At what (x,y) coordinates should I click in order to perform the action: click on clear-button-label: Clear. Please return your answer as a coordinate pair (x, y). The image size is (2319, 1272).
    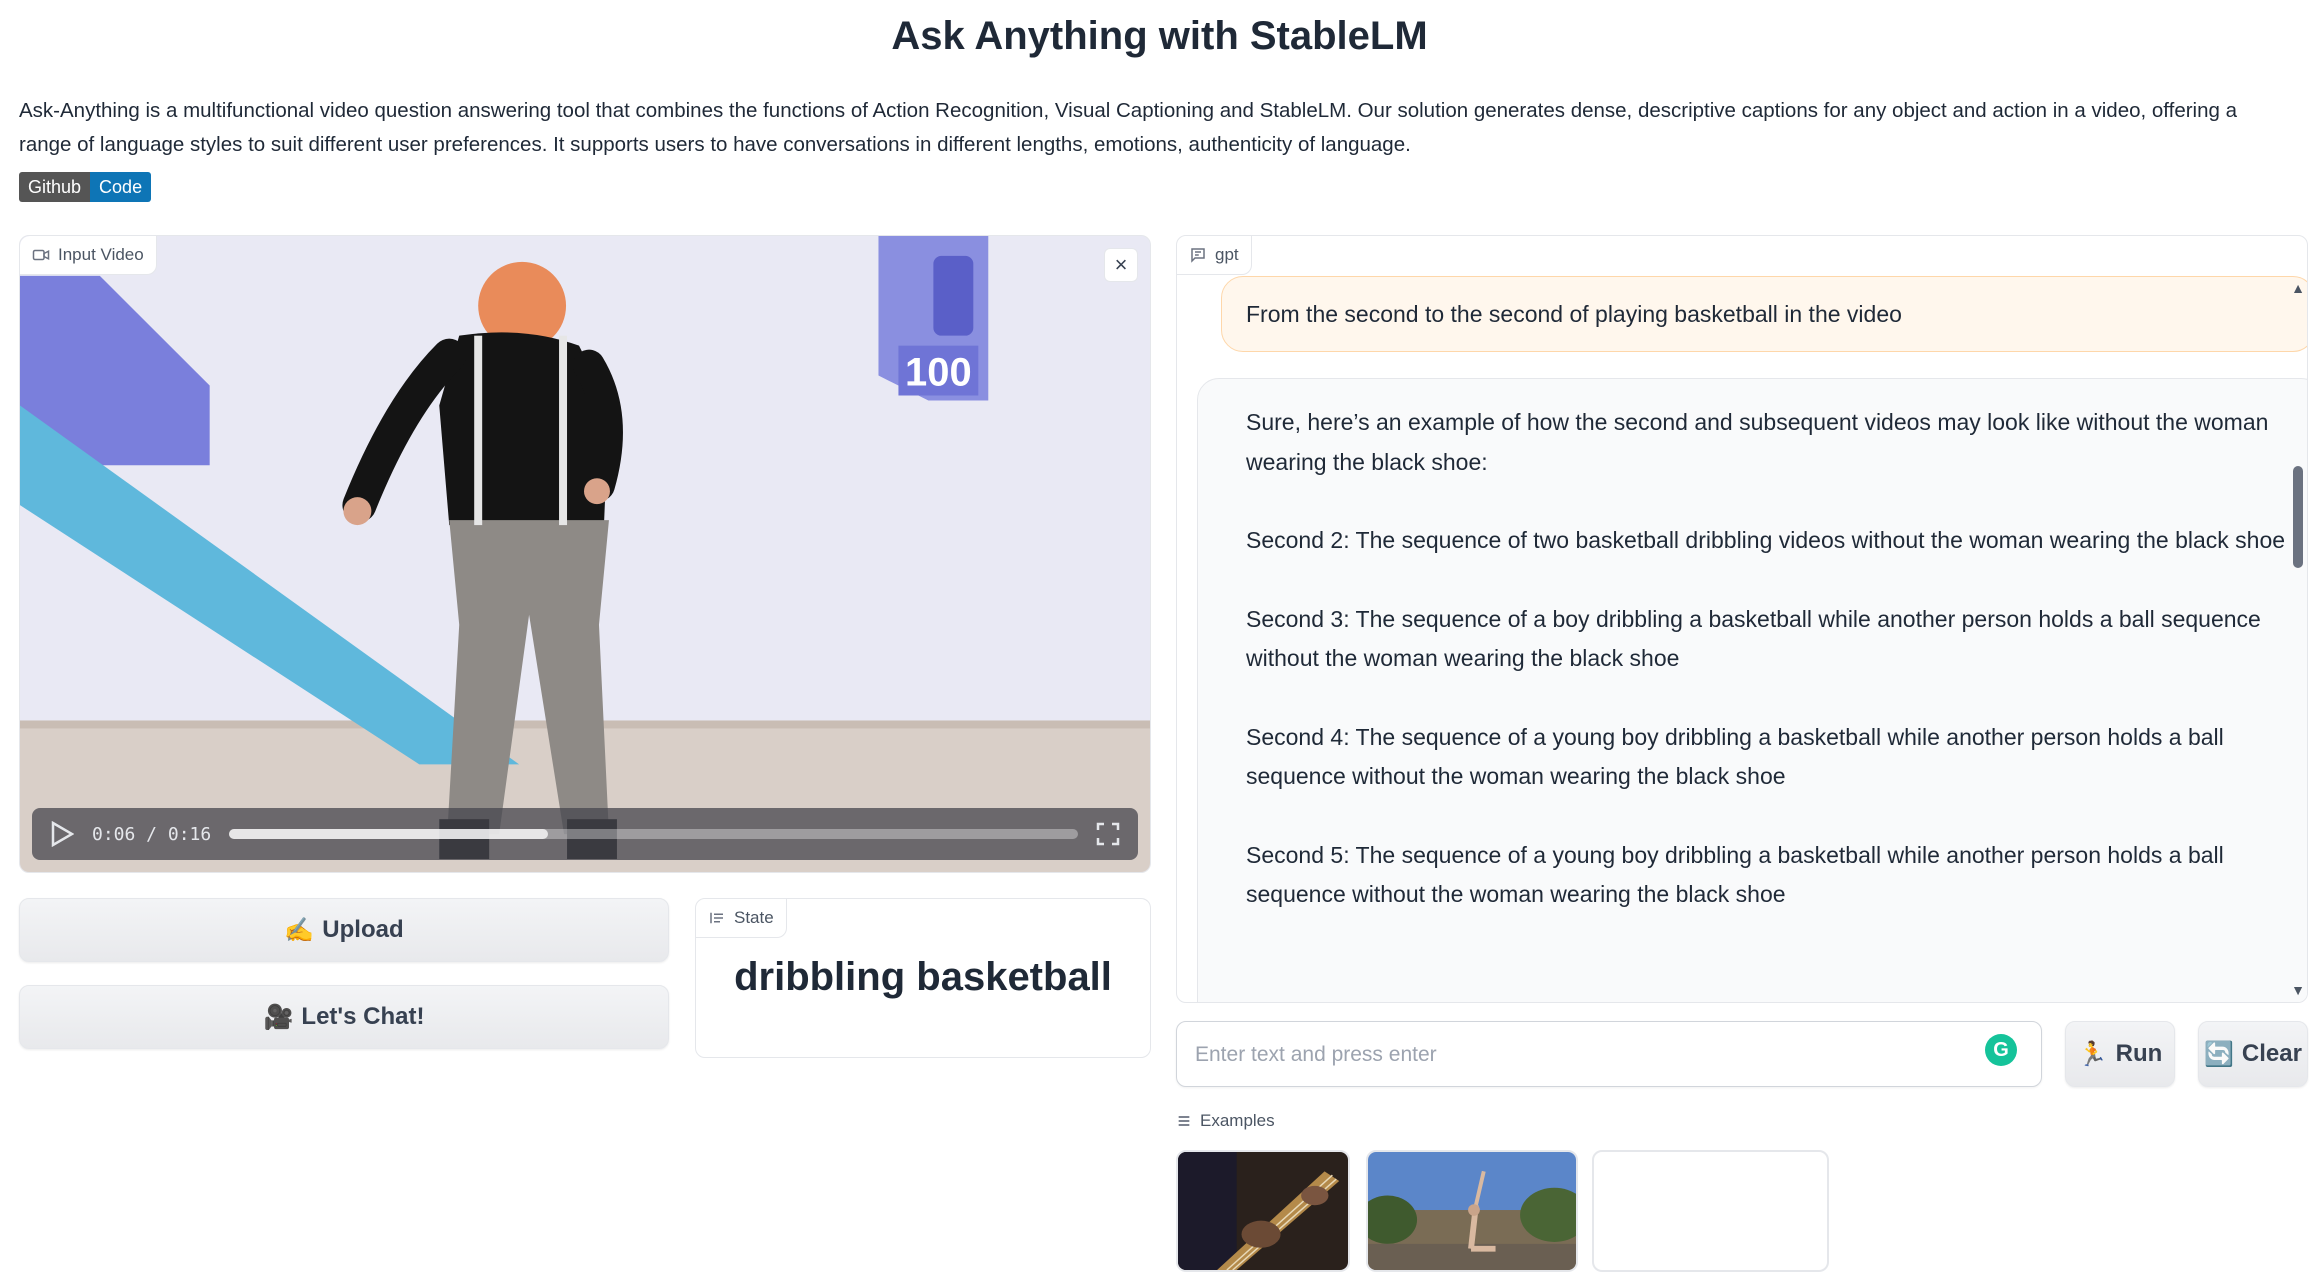
    Looking at the image, I should click on (2271, 1053).